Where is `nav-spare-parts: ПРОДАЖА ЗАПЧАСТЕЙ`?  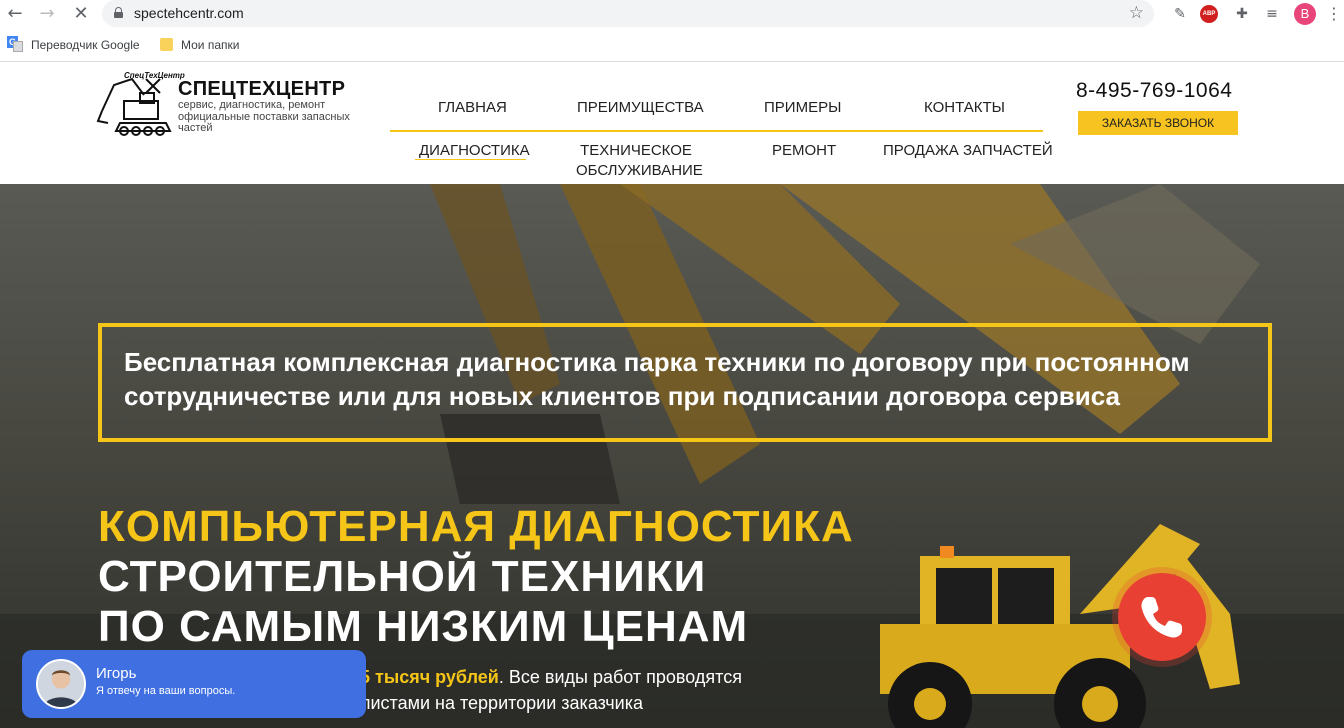 nav-spare-parts: ПРОДАЖА ЗАПЧАСТЕЙ is located at coordinates (968, 151).